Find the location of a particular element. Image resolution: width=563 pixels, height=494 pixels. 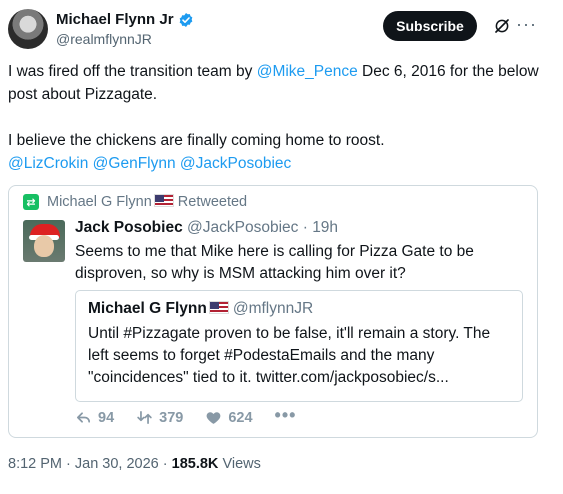

retweeted-label: Retweeted is located at coordinates (212, 202).